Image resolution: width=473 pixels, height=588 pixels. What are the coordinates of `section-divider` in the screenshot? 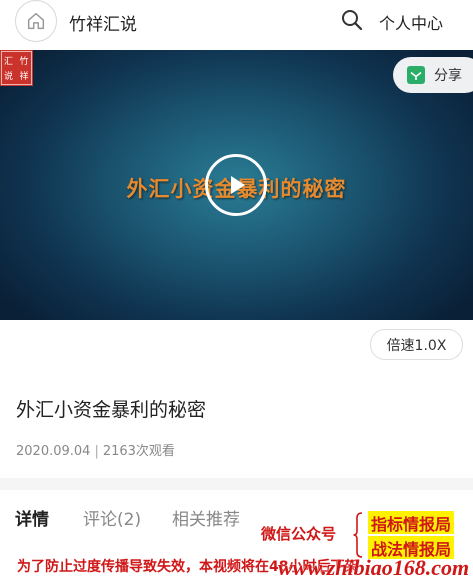 It's located at (236, 484).